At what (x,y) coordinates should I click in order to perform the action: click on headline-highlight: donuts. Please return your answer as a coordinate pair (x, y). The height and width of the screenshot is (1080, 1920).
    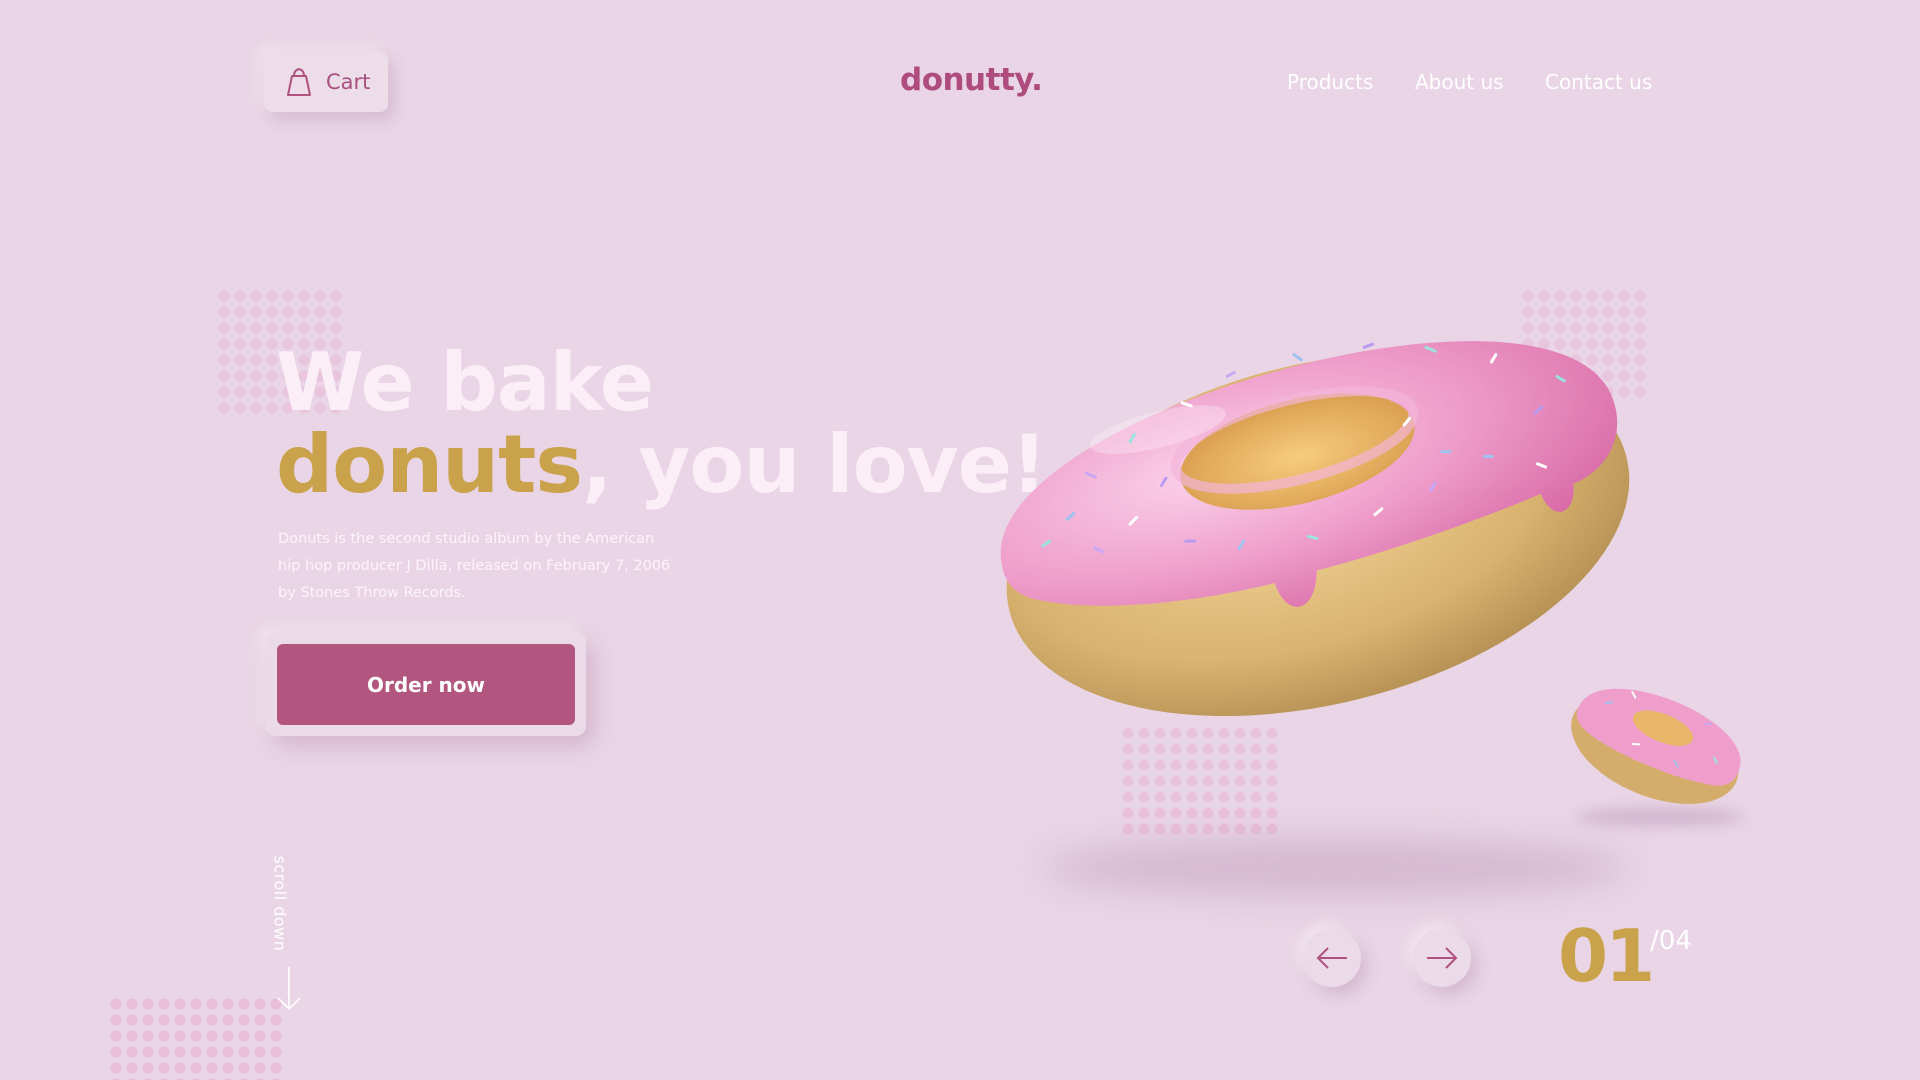
    Looking at the image, I should click on (429, 464).